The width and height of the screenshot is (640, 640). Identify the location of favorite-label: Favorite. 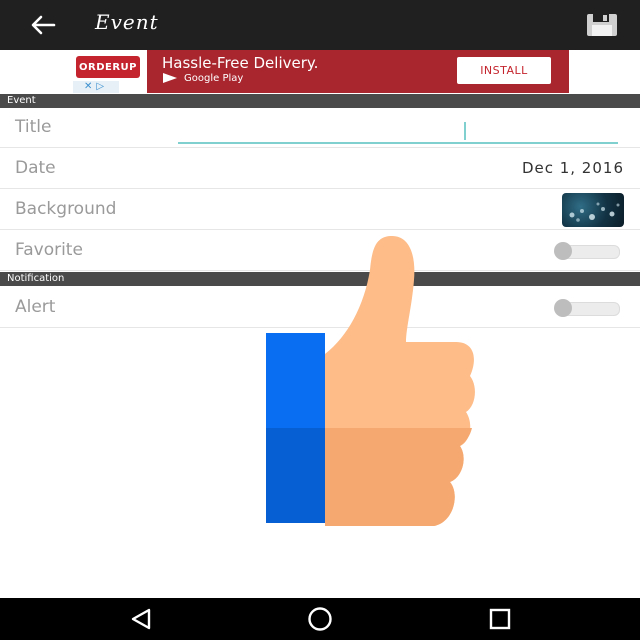
(49, 250).